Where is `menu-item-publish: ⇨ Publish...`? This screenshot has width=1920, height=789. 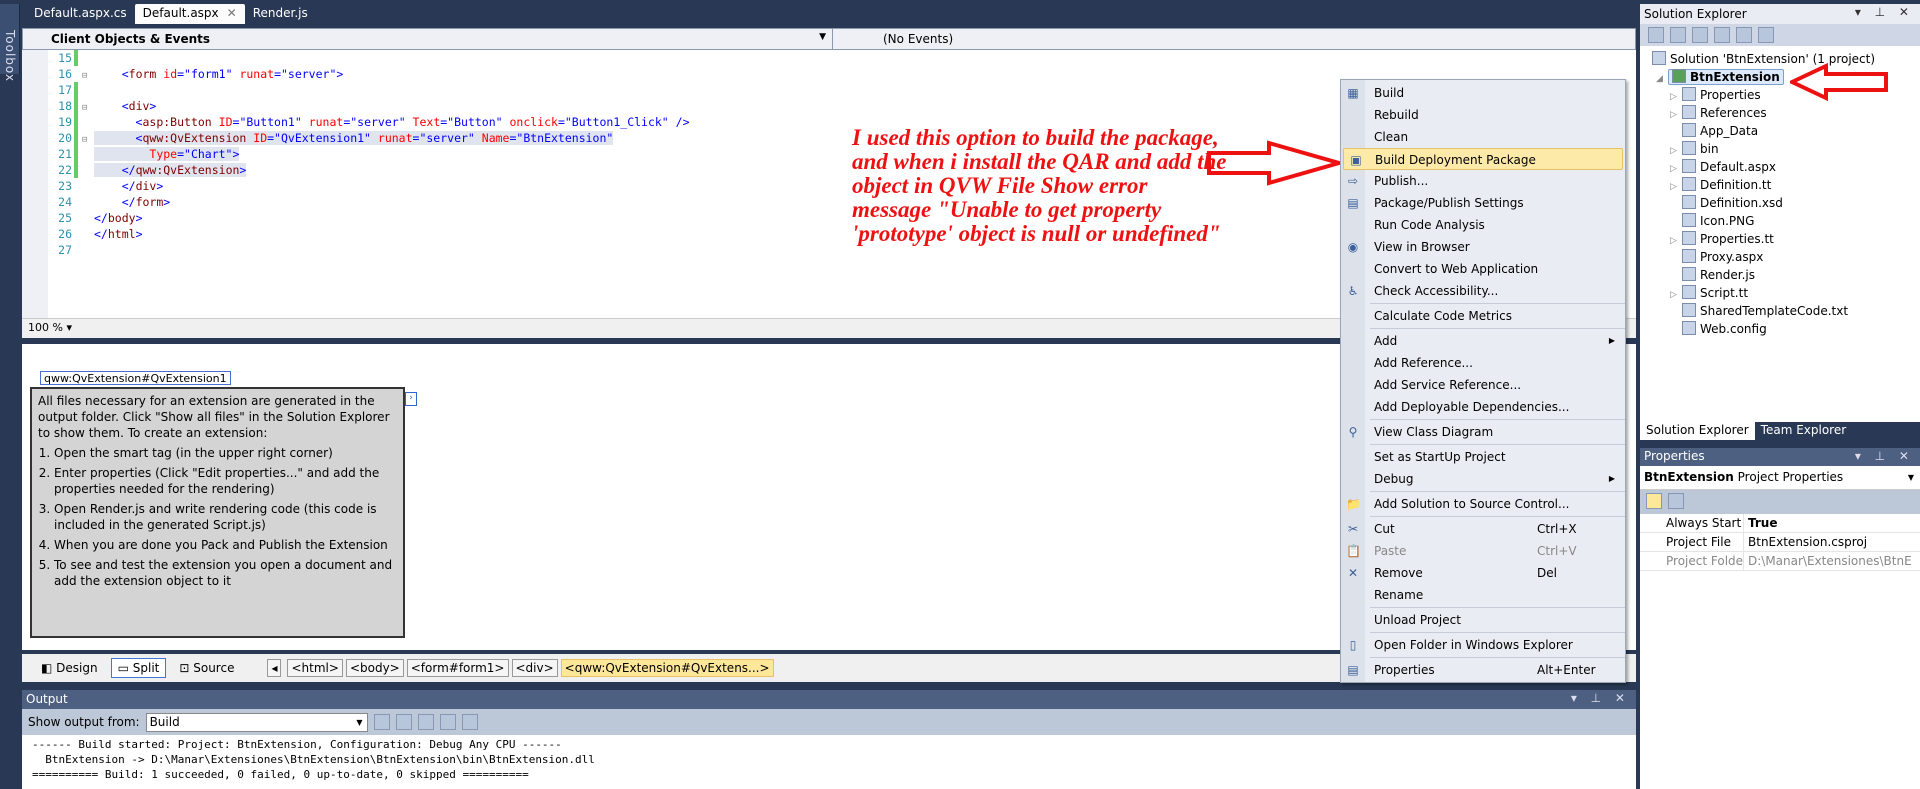 menu-item-publish: ⇨ Publish... is located at coordinates (1483, 181).